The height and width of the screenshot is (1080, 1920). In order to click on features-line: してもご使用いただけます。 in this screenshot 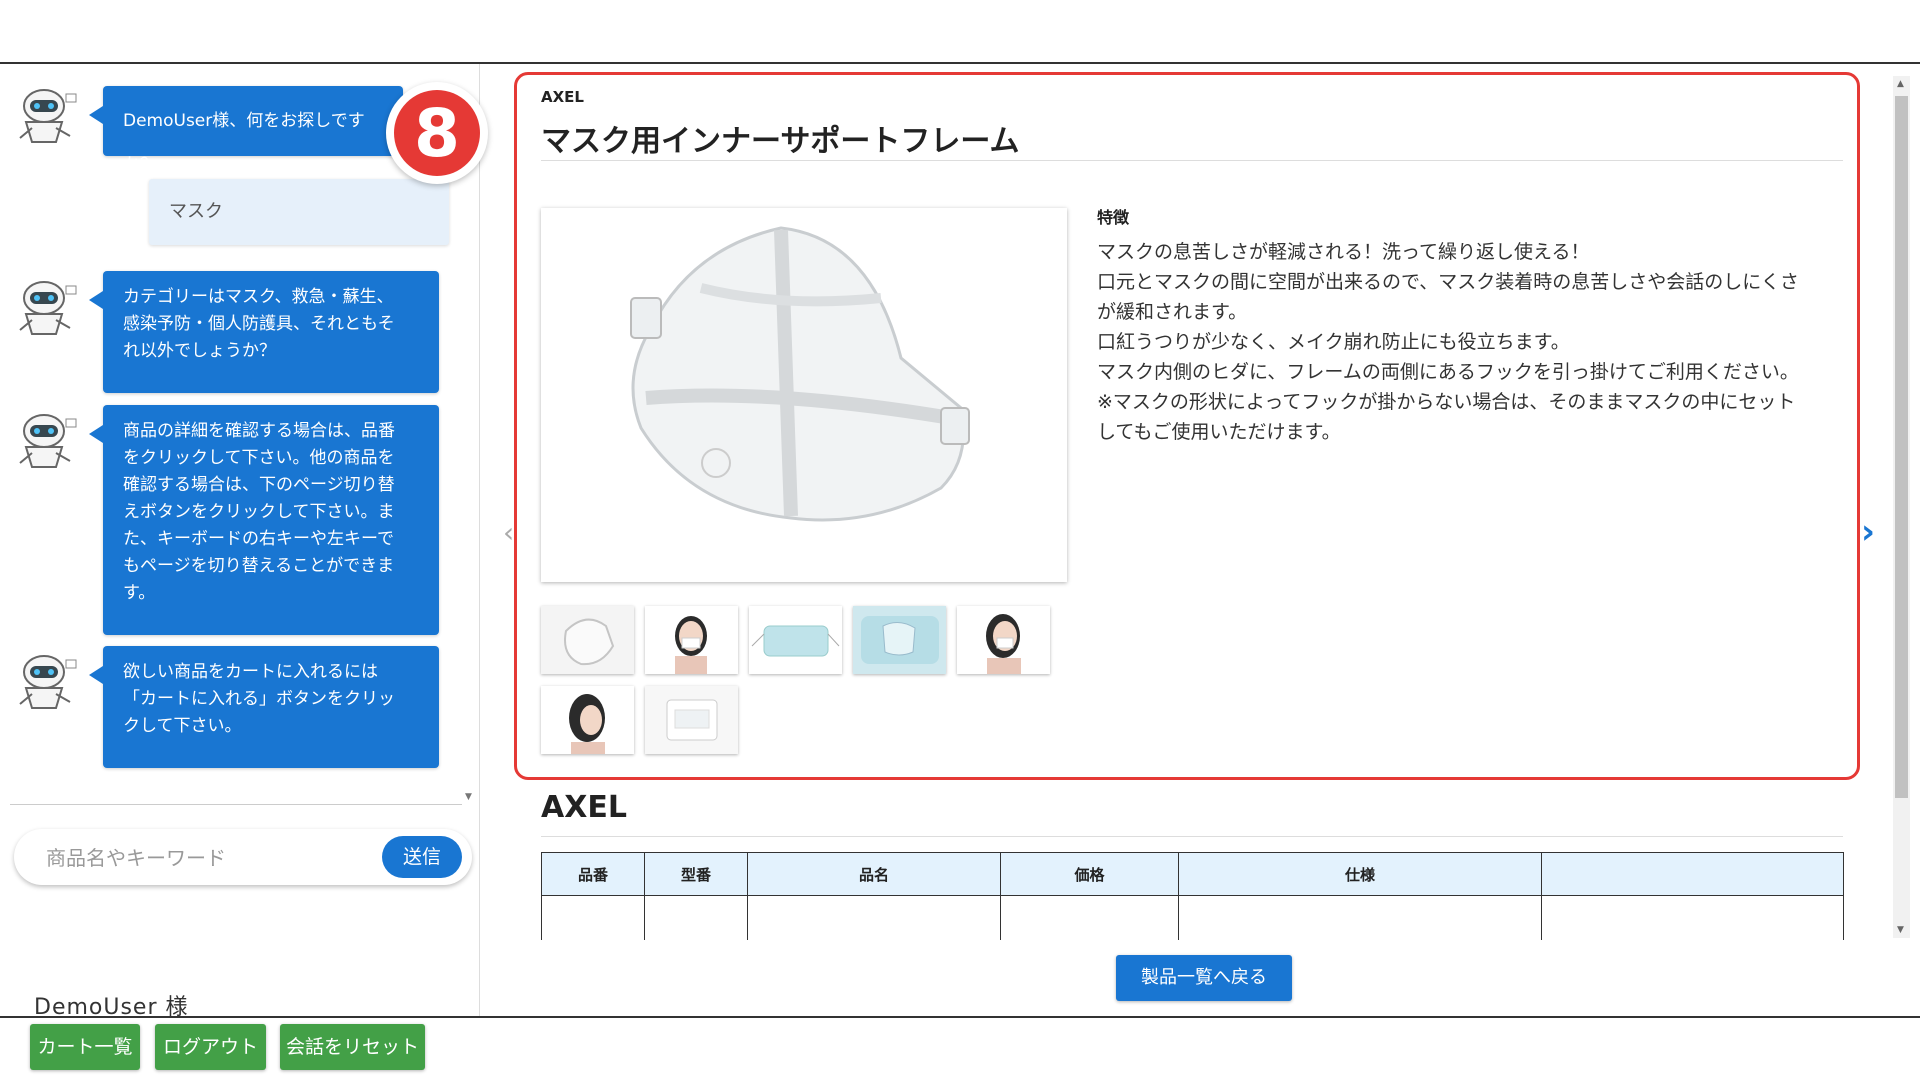, I will do `click(1219, 432)`.